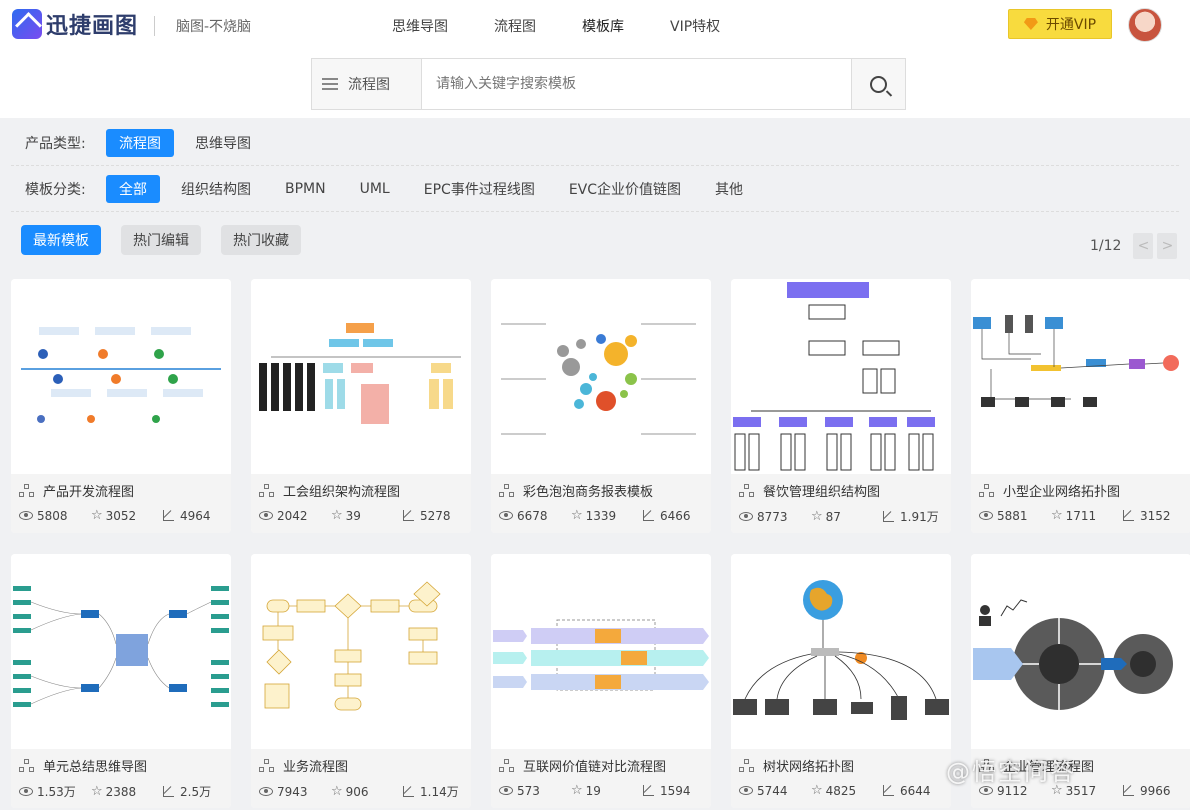  What do you see at coordinates (121, 503) in the screenshot?
I see `template-info: 产品开发流程图 5808 ☆ 3052 4964` at bounding box center [121, 503].